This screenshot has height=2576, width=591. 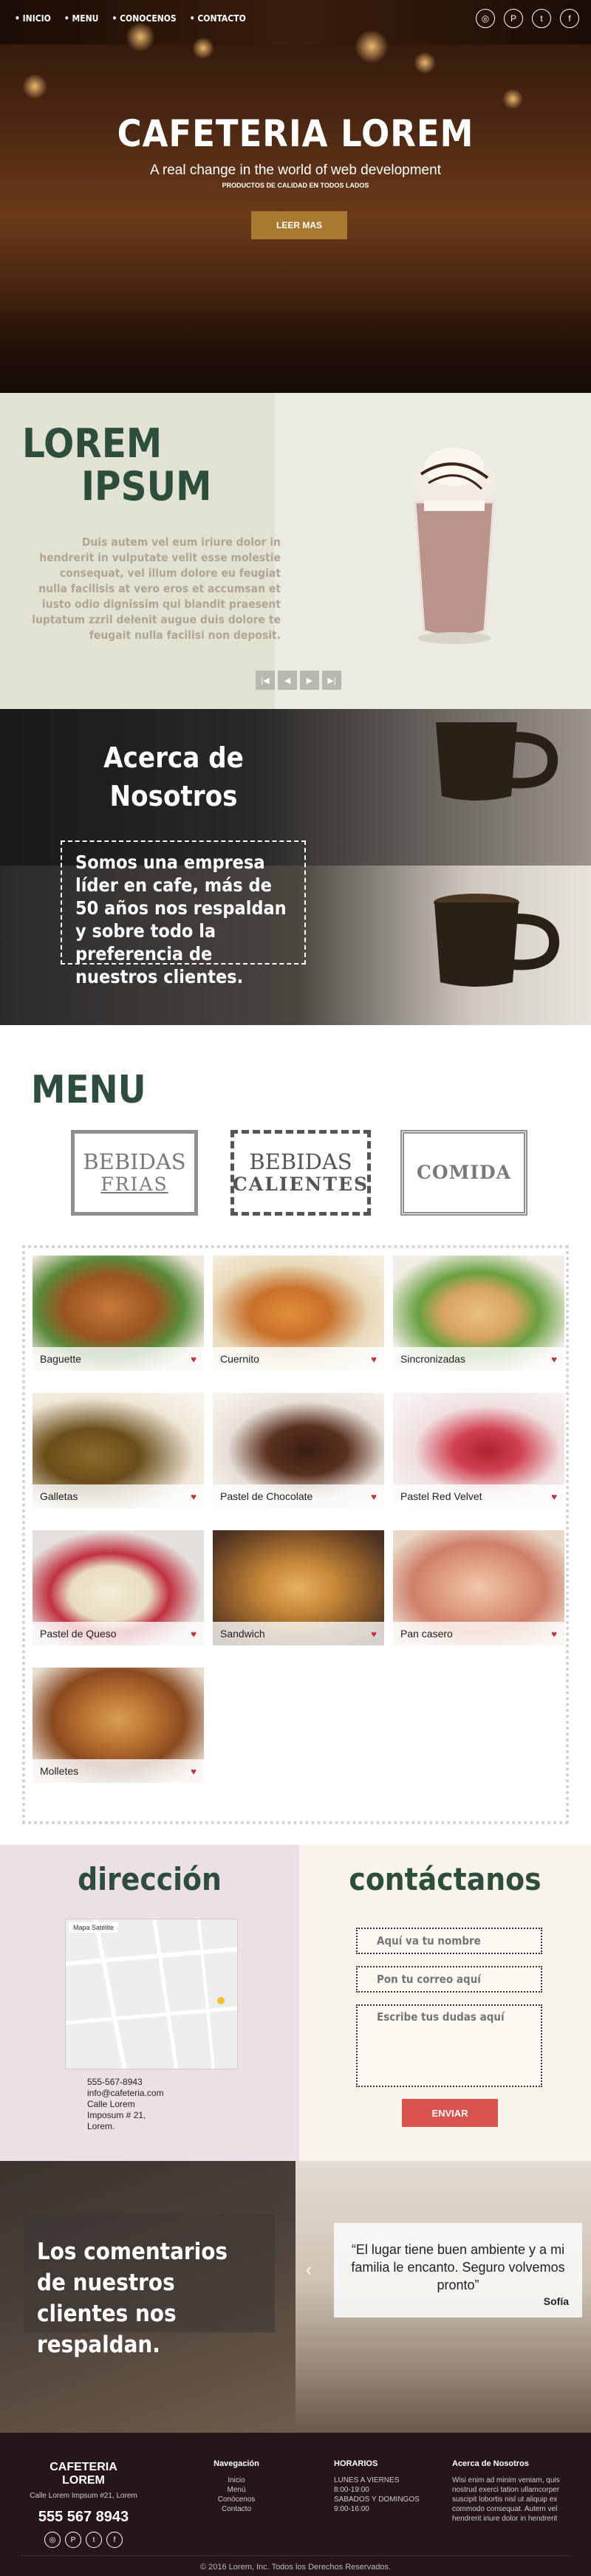 I want to click on footer-nav-menu: Menú, so click(x=236, y=2490).